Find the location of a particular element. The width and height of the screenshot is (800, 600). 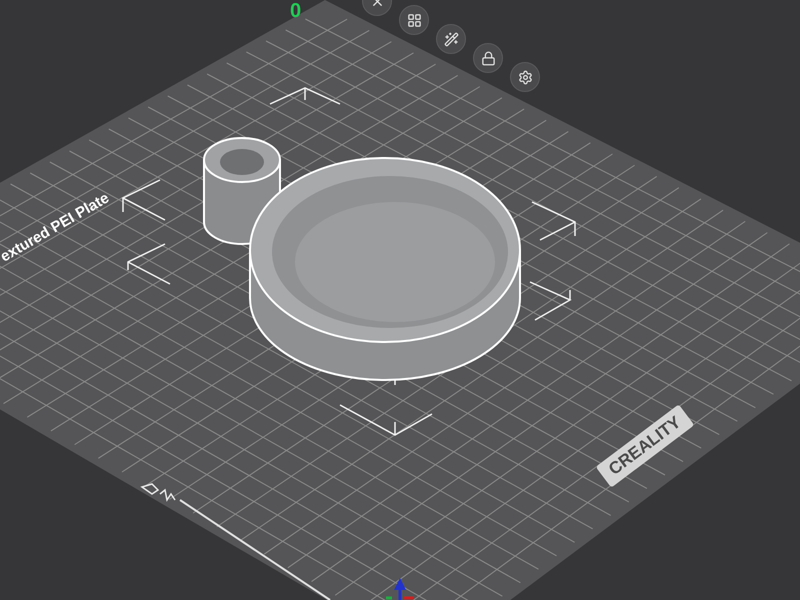

wand-icon is located at coordinates (451, 39).